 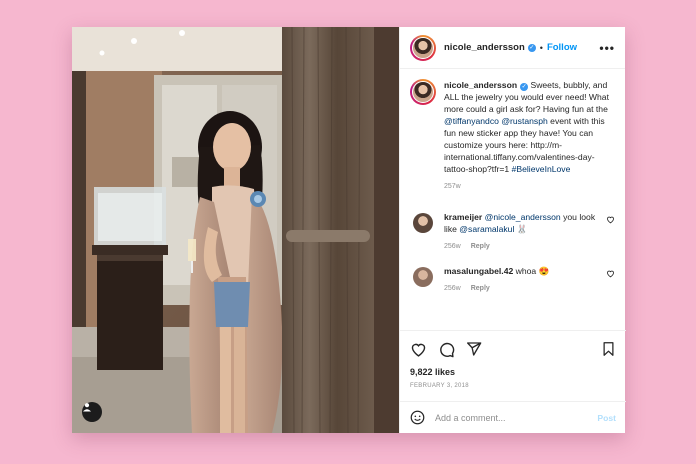 I want to click on heart-icon, so click(x=418, y=349).